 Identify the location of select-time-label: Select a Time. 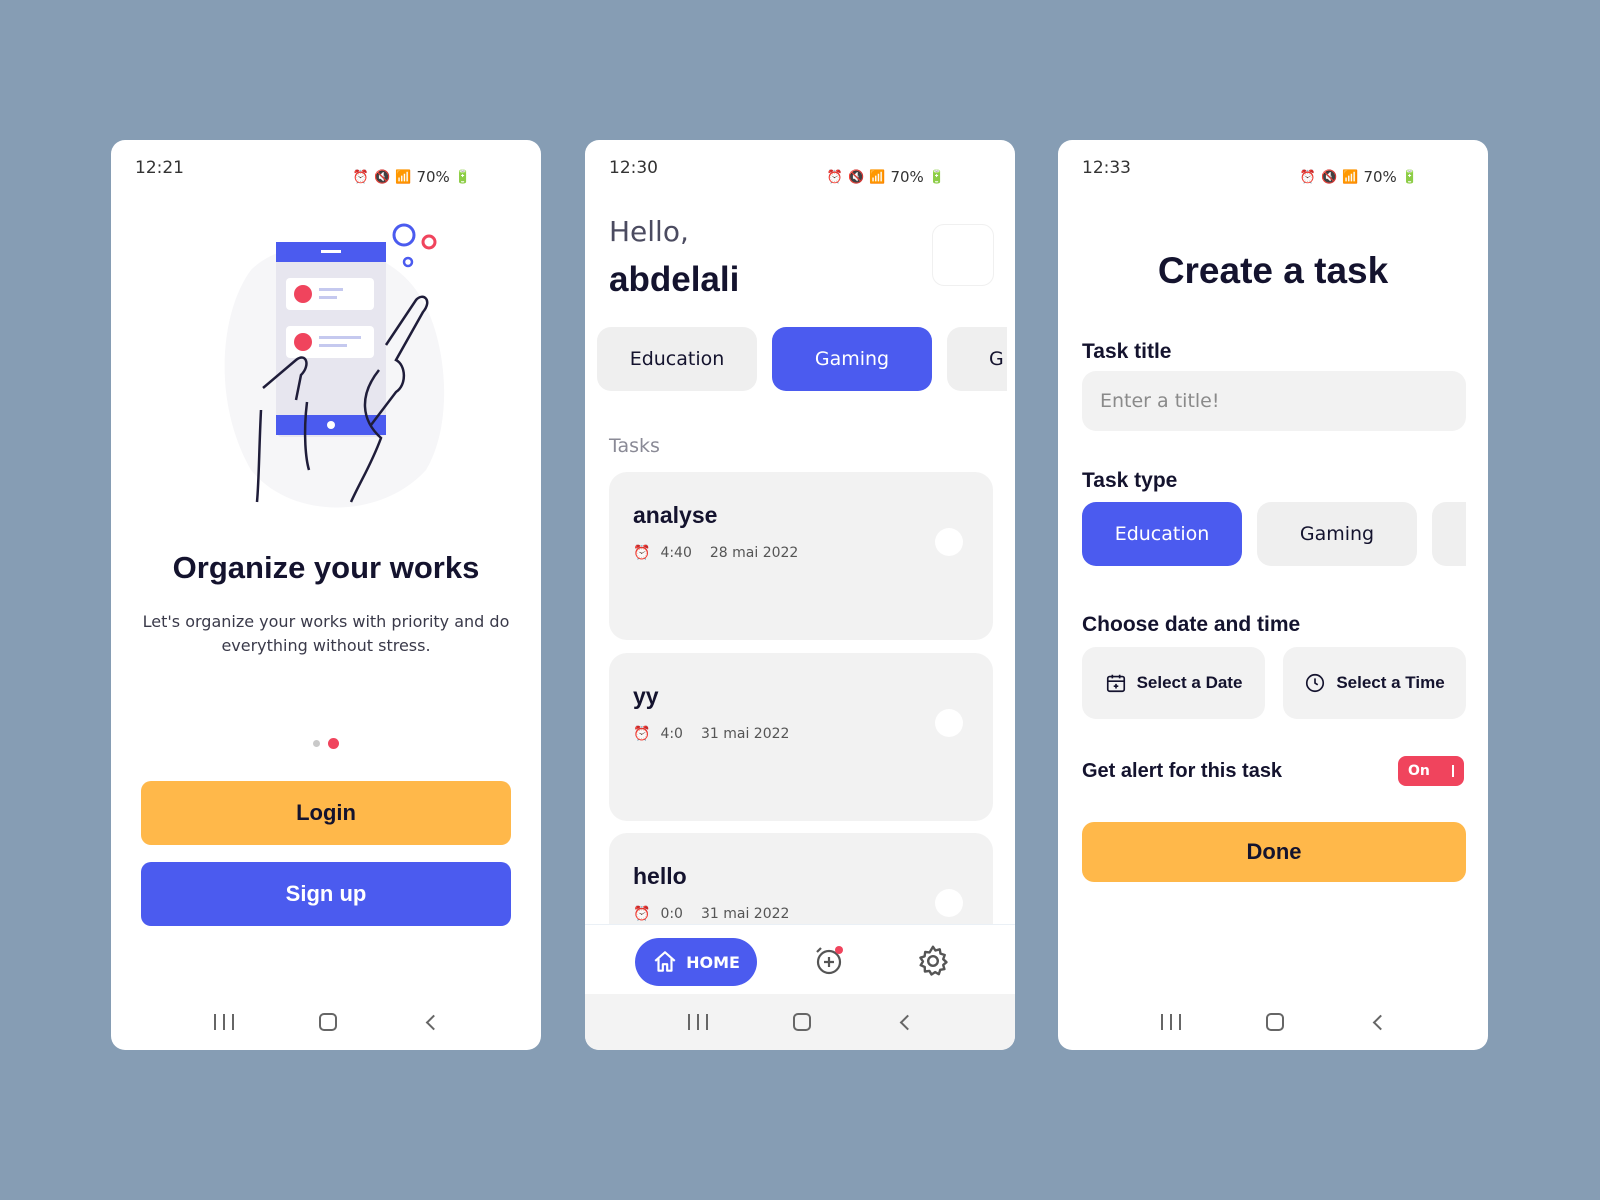
(1390, 682).